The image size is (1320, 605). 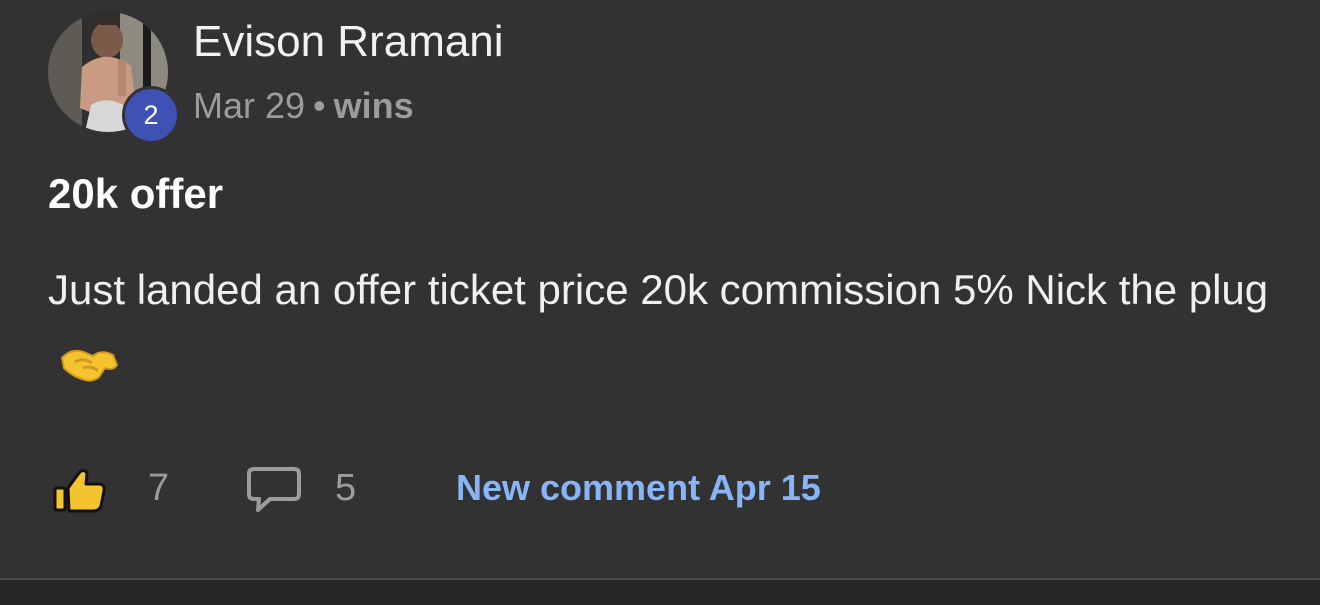 What do you see at coordinates (249, 105) in the screenshot?
I see `post-date: Mar 29` at bounding box center [249, 105].